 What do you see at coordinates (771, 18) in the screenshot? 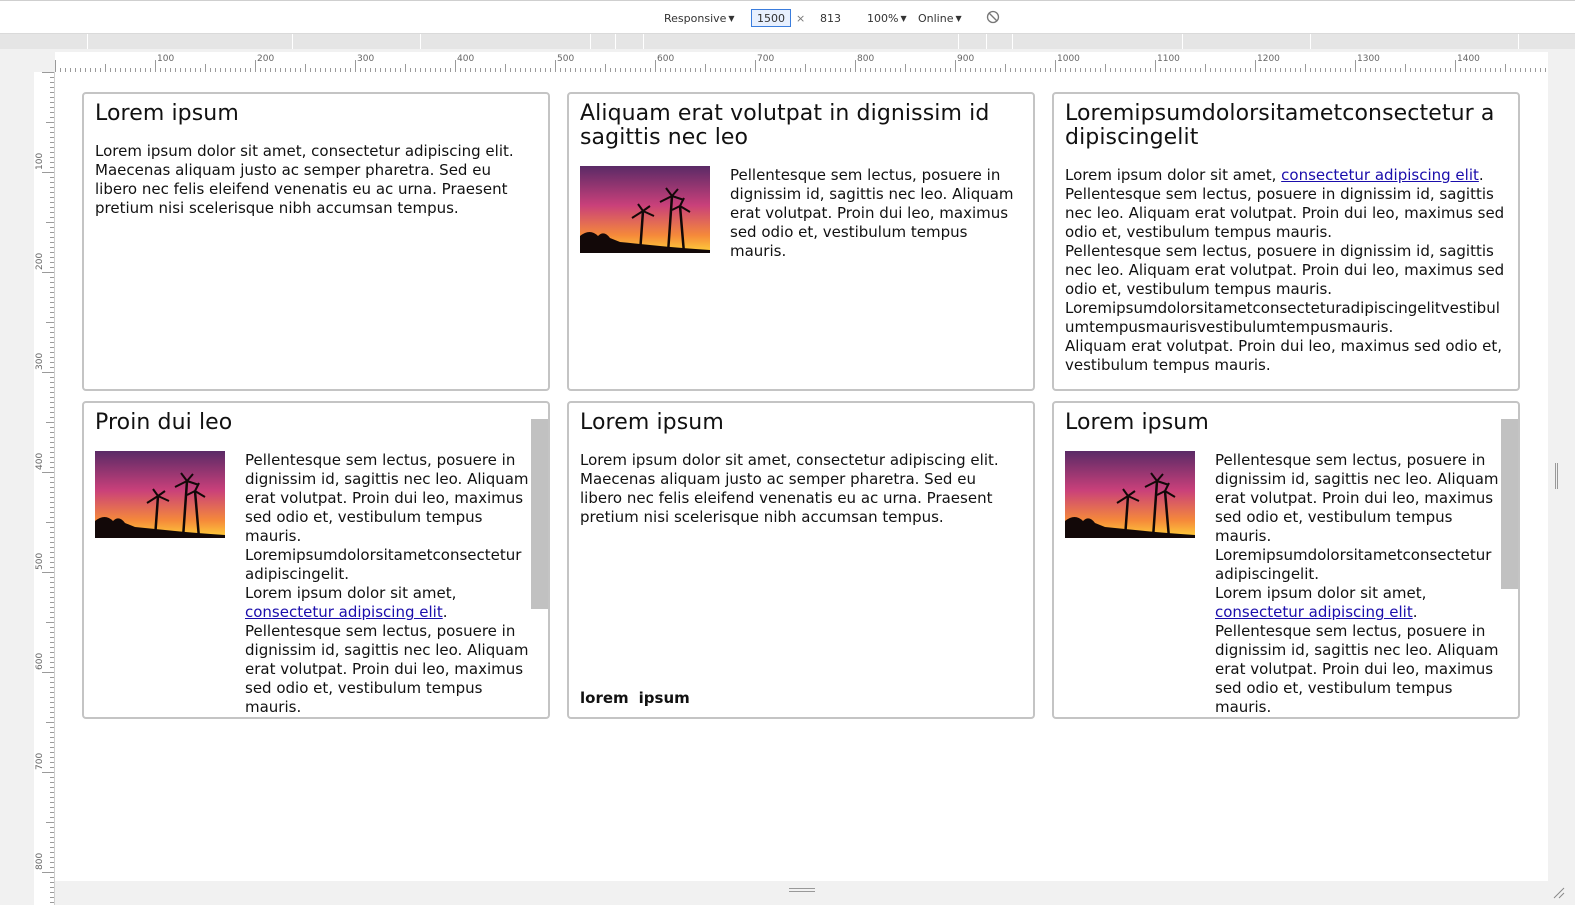
I see `viewport-width-input: 1500` at bounding box center [771, 18].